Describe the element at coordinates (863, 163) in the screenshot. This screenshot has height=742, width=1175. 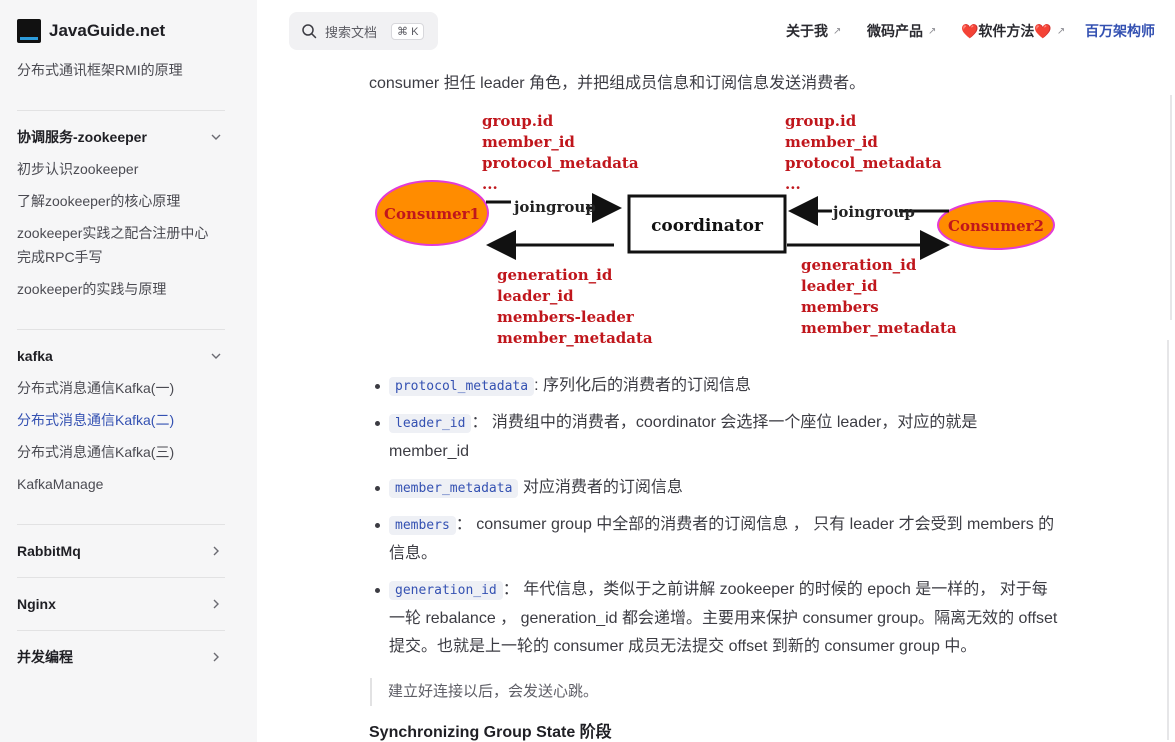
I see `req-right-line: protocol_metadata` at that location.